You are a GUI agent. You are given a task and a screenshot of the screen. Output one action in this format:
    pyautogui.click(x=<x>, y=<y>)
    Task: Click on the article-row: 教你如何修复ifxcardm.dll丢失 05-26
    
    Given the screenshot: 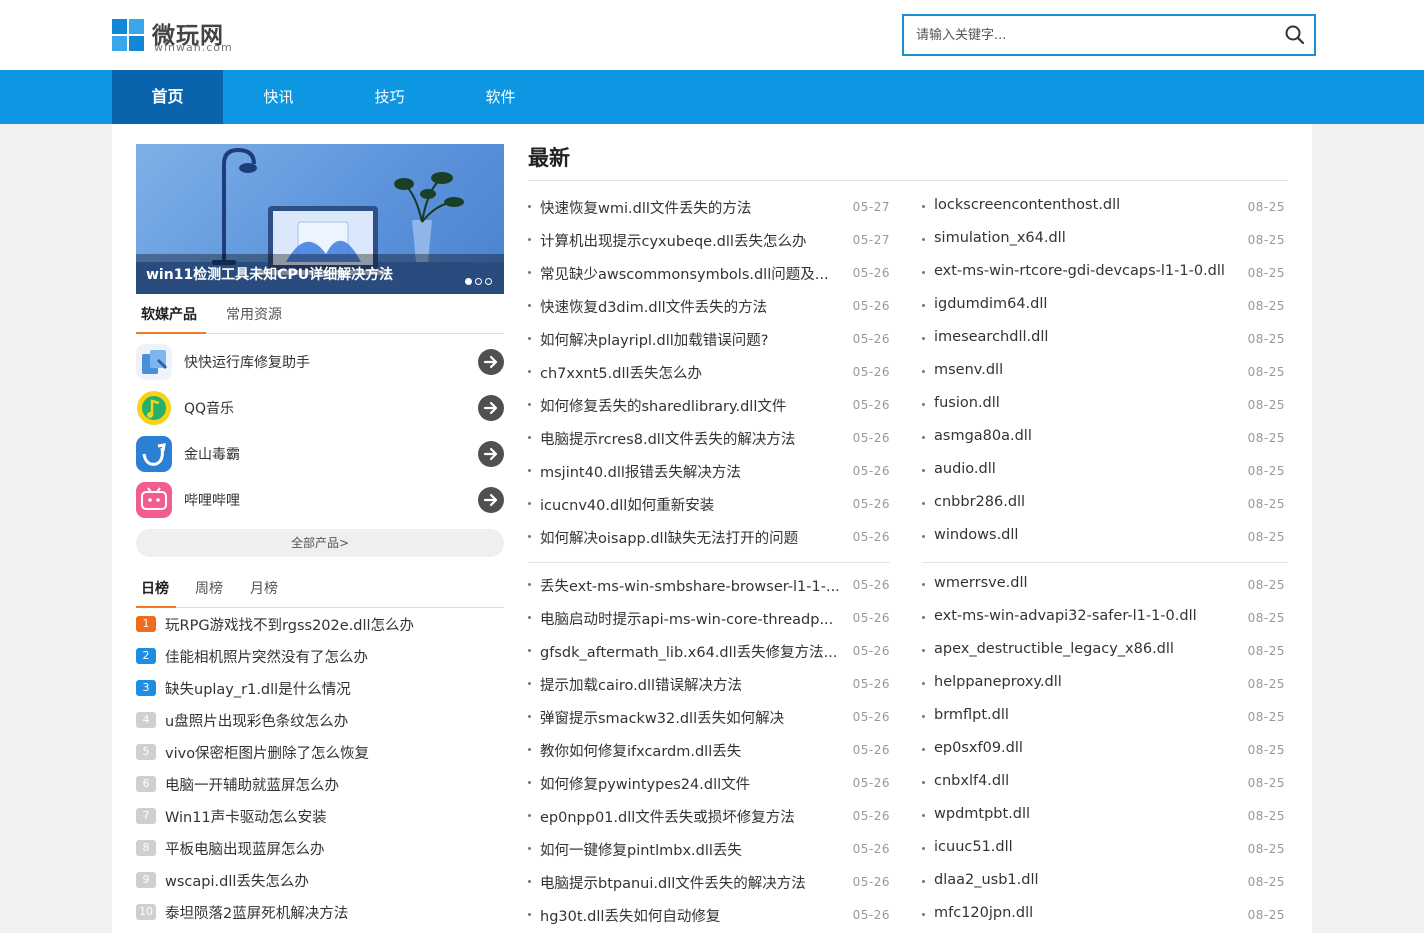 What is the action you would take?
    pyautogui.click(x=709, y=750)
    